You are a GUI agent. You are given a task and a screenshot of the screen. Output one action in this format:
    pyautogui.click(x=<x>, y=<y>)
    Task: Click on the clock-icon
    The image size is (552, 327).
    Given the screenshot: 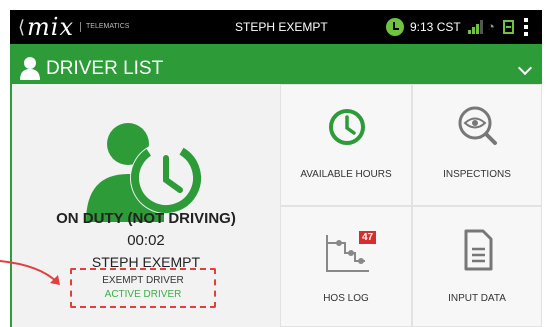 What is the action you would take?
    pyautogui.click(x=347, y=127)
    